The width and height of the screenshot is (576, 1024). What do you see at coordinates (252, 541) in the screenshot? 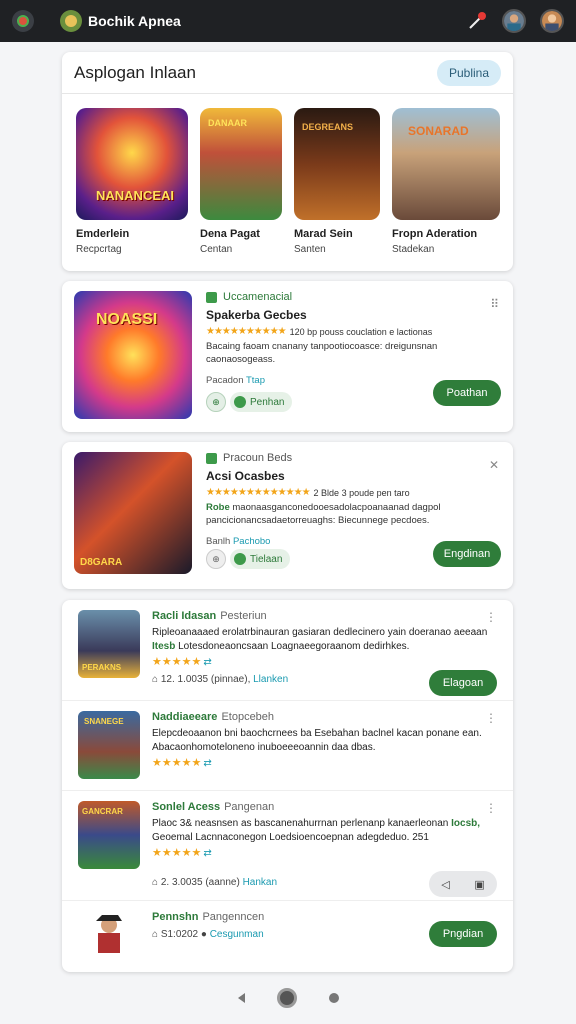
I see `meta-link: Pachobo` at bounding box center [252, 541].